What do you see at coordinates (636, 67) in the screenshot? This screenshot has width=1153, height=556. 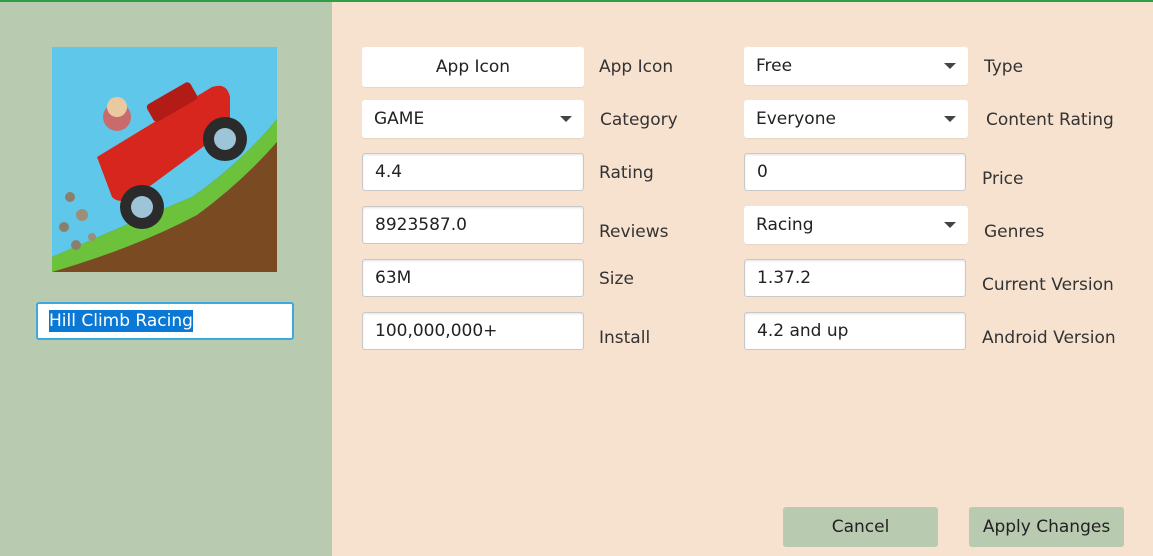 I see `app-icon-label: App Icon` at bounding box center [636, 67].